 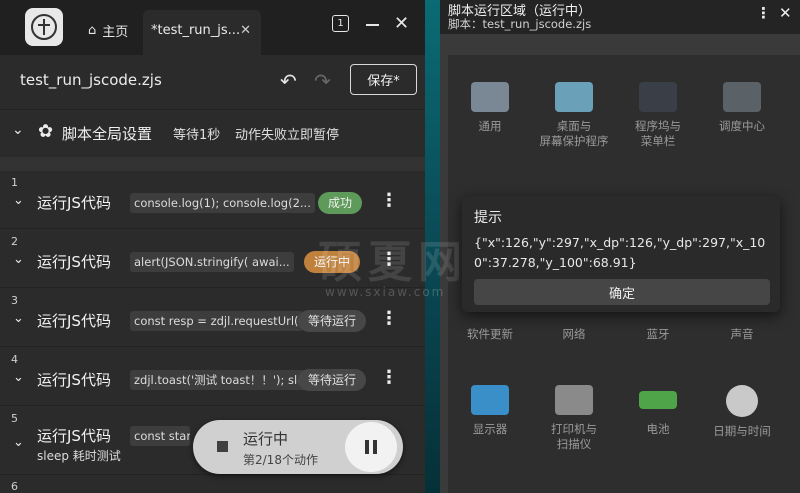 I want to click on pref-network: 网络, so click(x=574, y=334).